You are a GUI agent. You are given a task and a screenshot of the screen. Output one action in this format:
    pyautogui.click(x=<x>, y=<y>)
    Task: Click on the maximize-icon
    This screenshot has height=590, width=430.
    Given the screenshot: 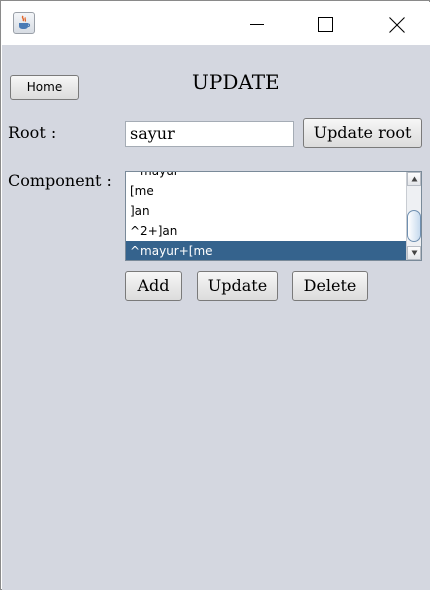 What is the action you would take?
    pyautogui.click(x=325, y=24)
    